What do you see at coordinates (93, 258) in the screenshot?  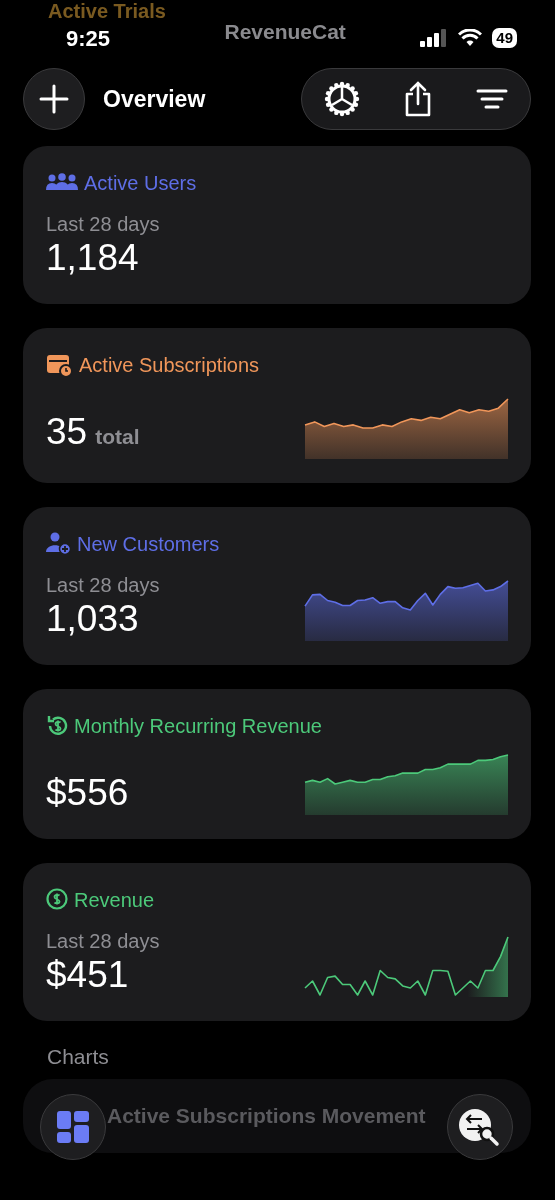 I see `metric-value: 1,184` at bounding box center [93, 258].